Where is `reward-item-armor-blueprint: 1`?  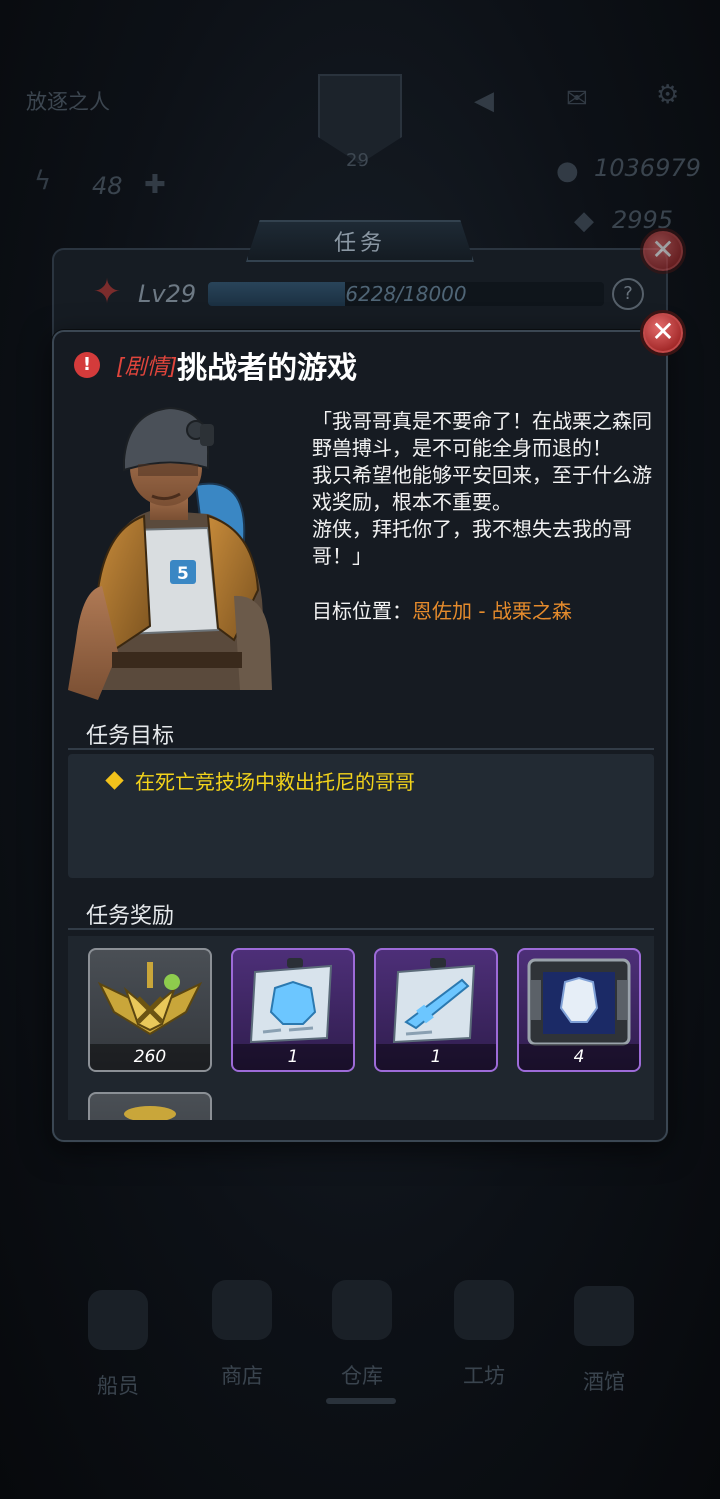
reward-item-armor-blueprint: 1 is located at coordinates (293, 1010).